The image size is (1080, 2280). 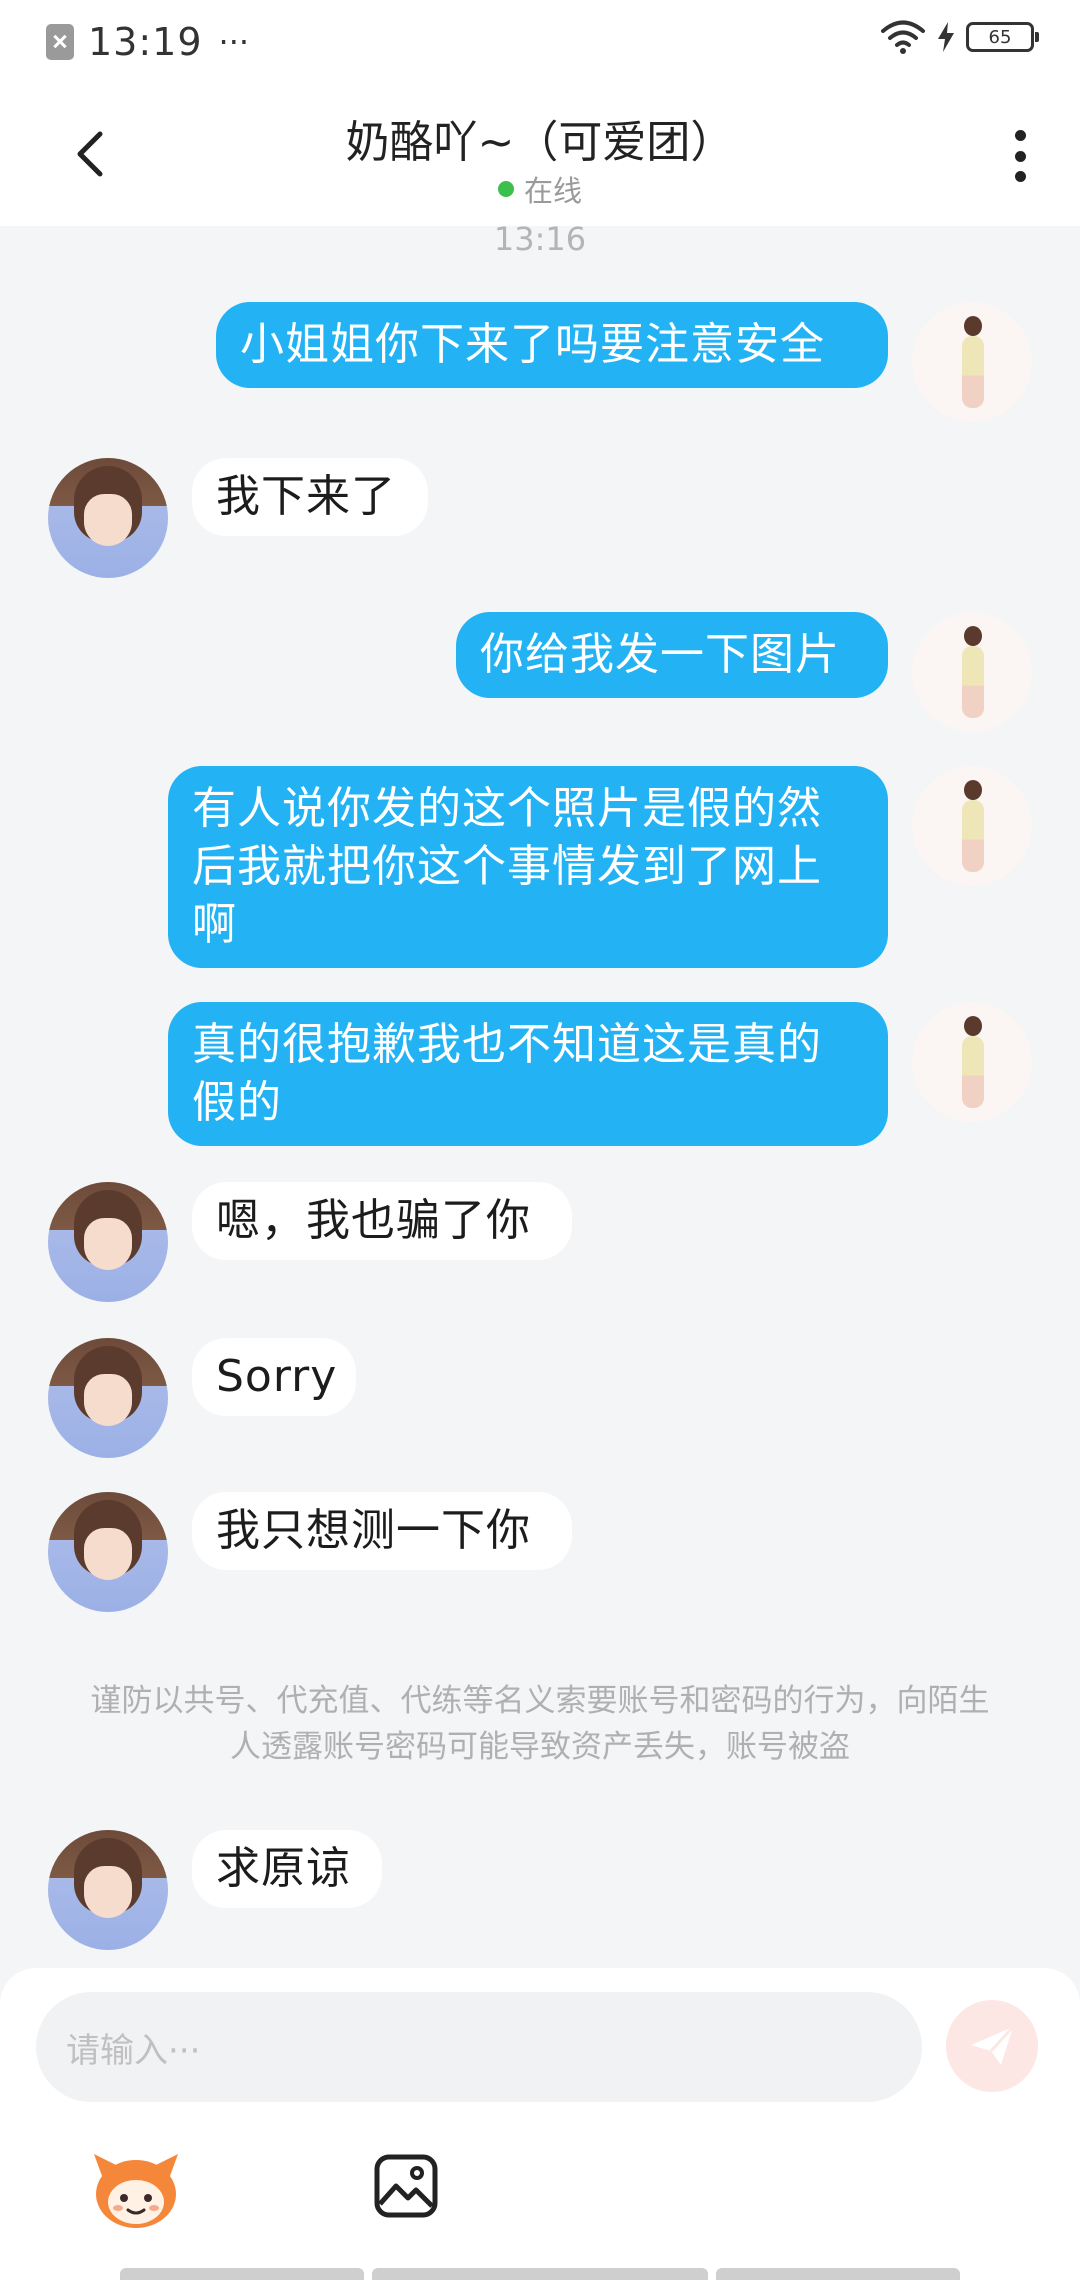 What do you see at coordinates (540, 43) in the screenshot?
I see `status-bar: 13:19 ··· 65` at bounding box center [540, 43].